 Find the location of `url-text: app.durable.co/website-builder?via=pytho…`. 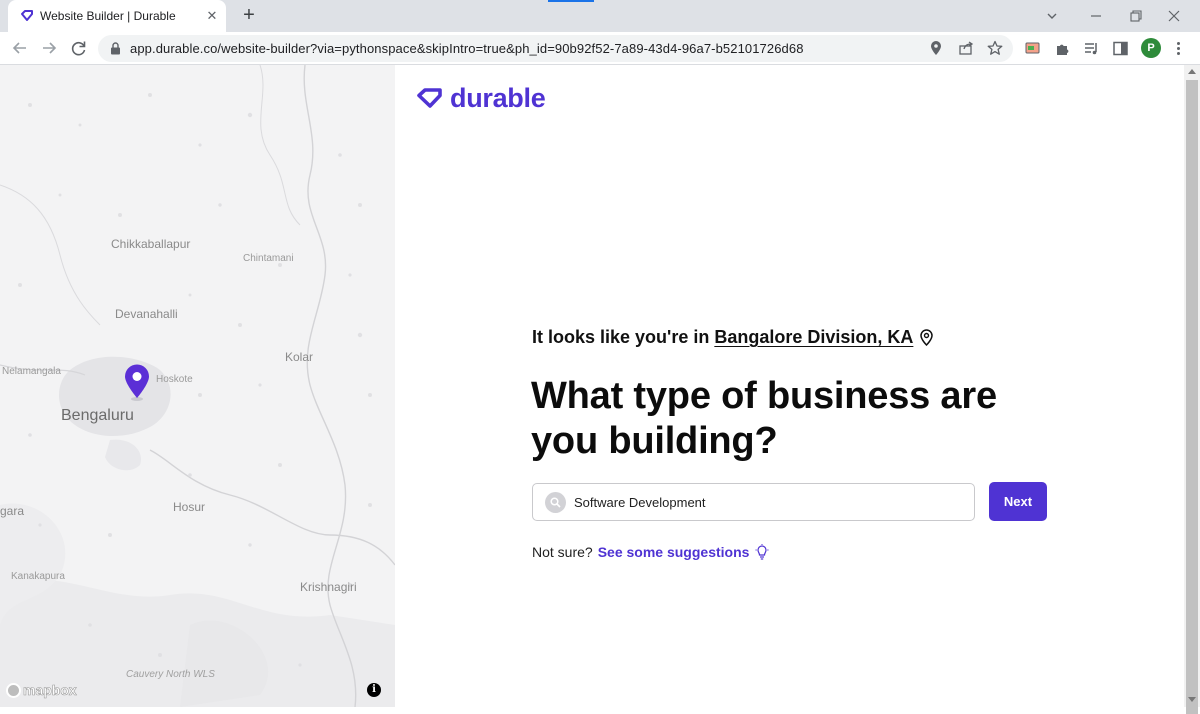

url-text: app.durable.co/website-builder?via=pytho… is located at coordinates (467, 48).